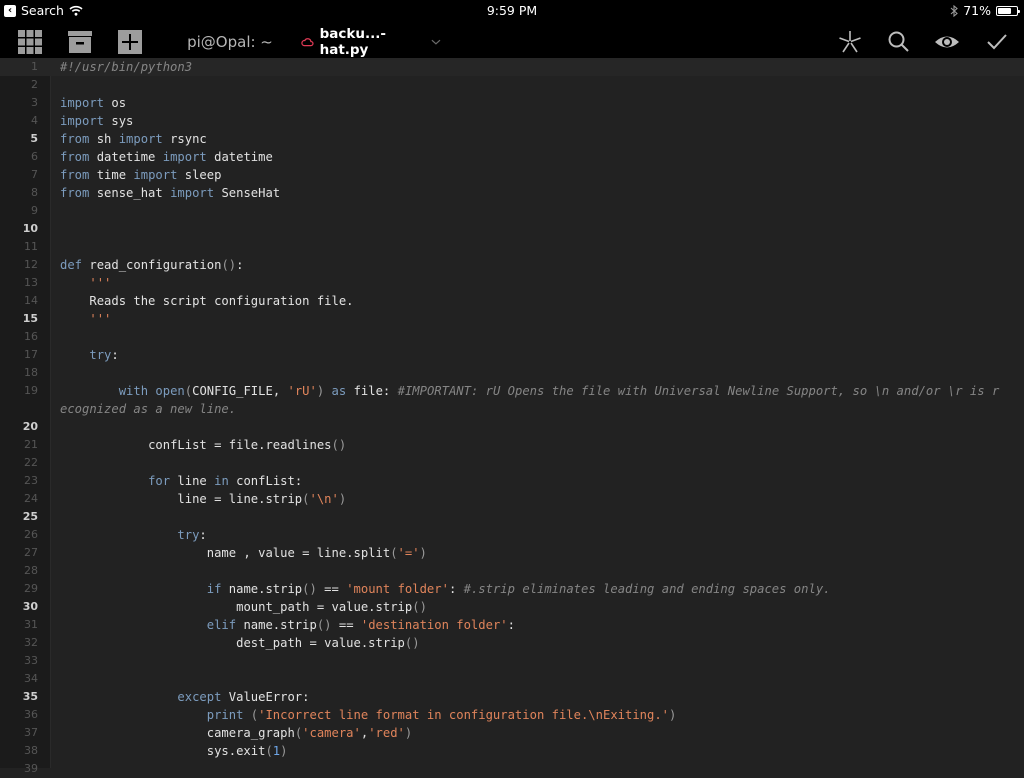  I want to click on code-line: 30 mount_path = value.strip(), so click(512, 607).